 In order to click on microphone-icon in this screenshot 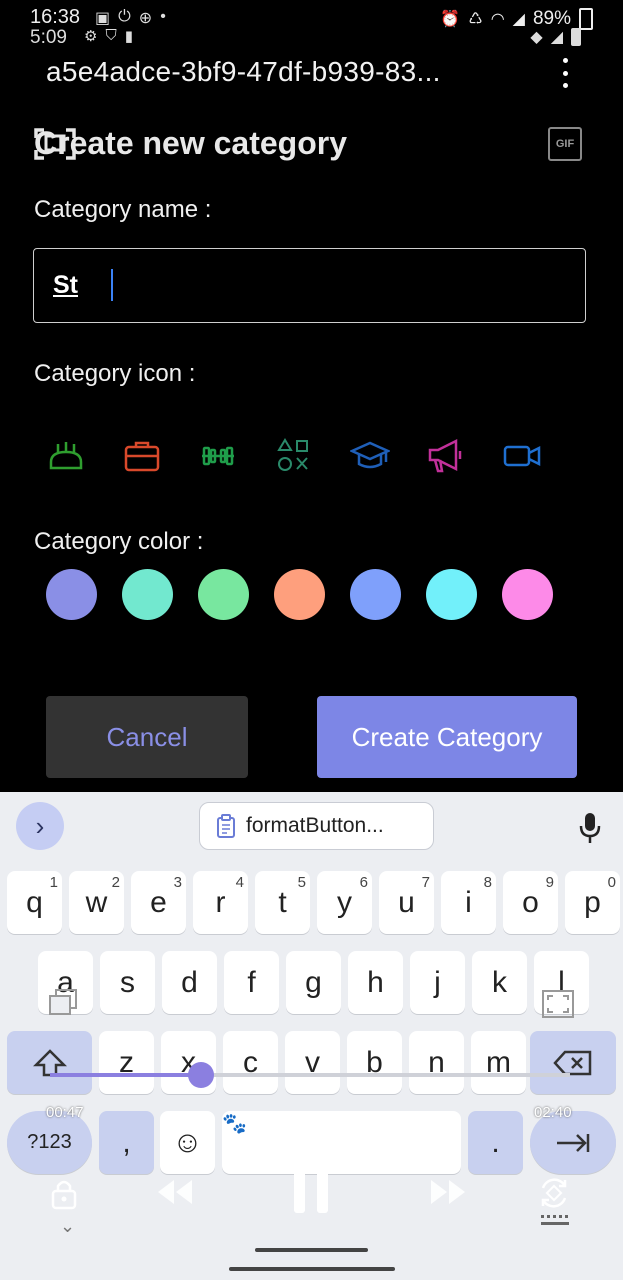, I will do `click(590, 828)`.